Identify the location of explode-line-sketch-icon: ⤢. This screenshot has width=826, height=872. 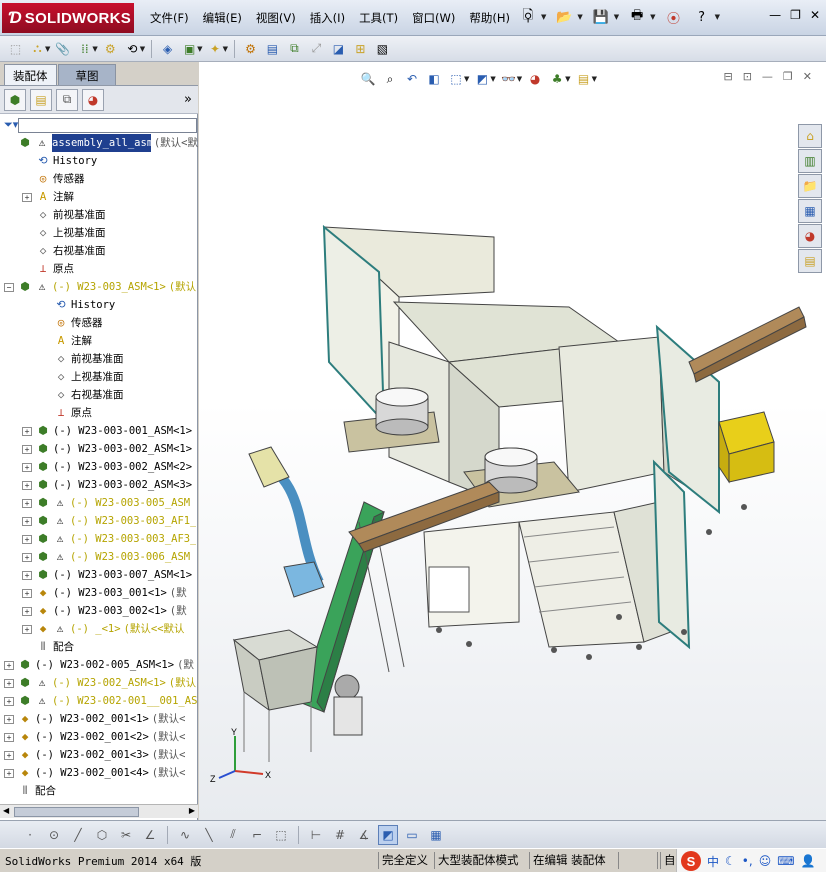
(316, 48).